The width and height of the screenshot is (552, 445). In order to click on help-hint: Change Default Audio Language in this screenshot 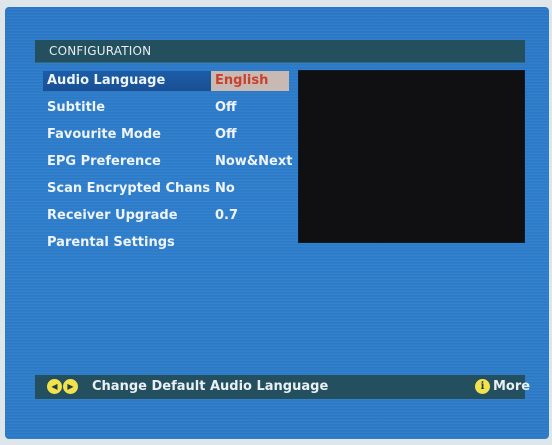, I will do `click(210, 386)`.